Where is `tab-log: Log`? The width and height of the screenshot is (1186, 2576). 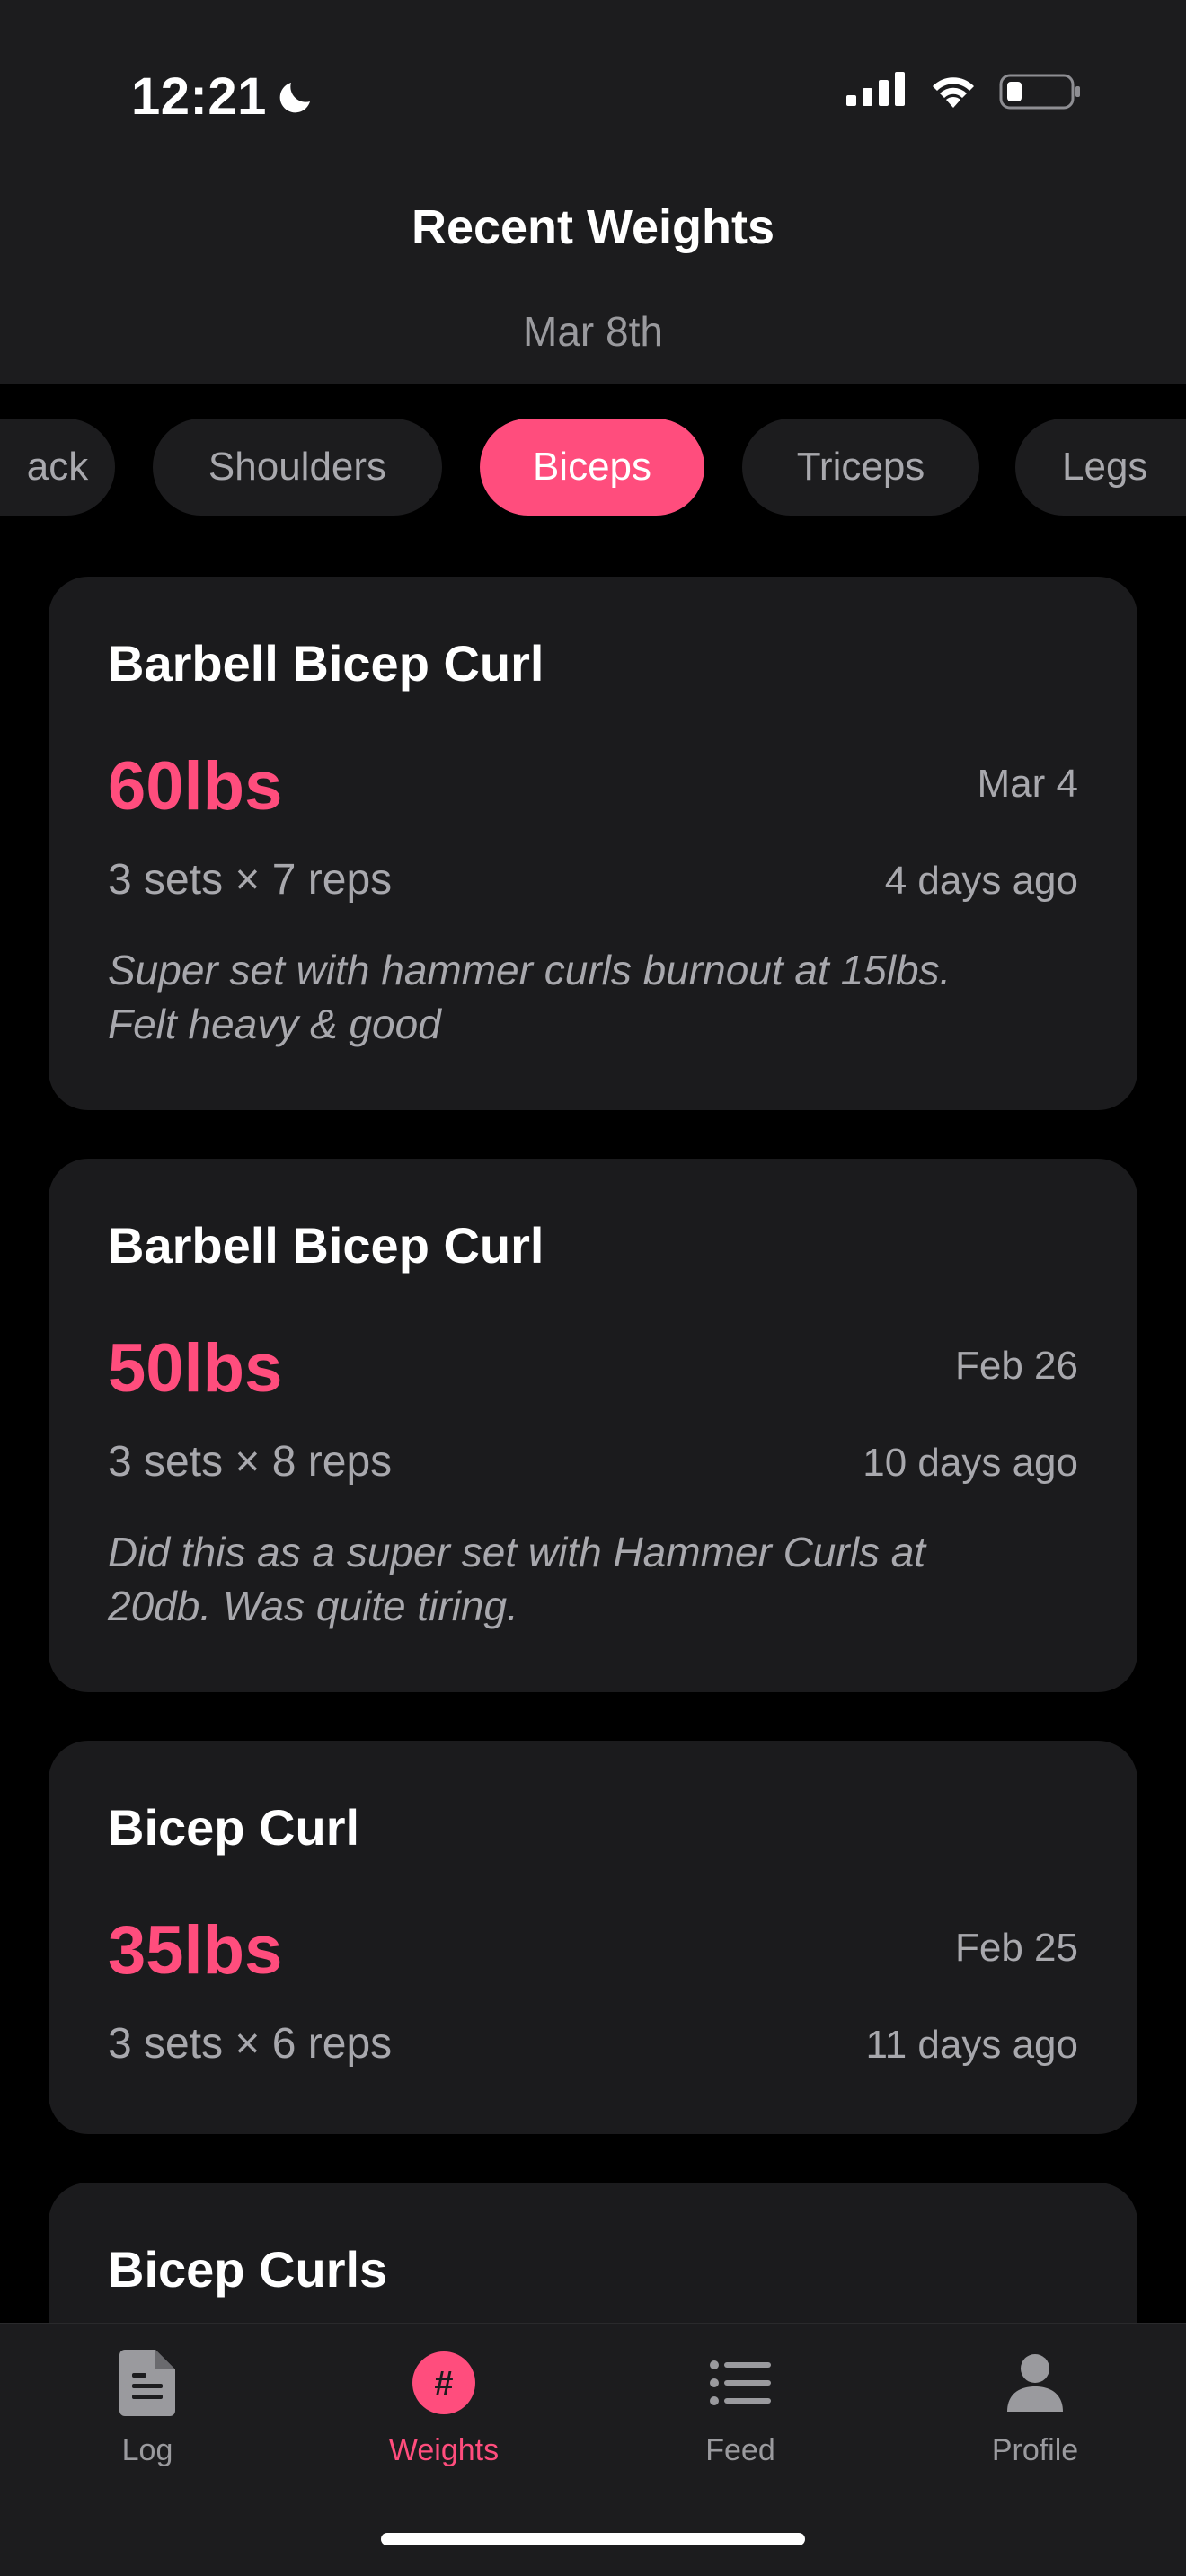 tab-log: Log is located at coordinates (147, 2406).